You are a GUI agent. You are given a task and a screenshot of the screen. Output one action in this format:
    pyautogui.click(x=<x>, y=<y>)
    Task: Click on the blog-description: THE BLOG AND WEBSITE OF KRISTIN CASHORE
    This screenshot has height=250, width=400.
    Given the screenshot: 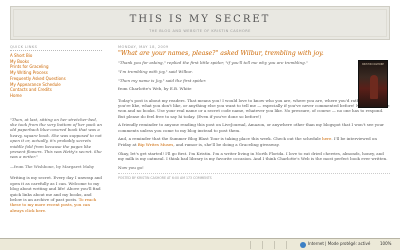 What is the action you would take?
    pyautogui.click(x=200, y=31)
    